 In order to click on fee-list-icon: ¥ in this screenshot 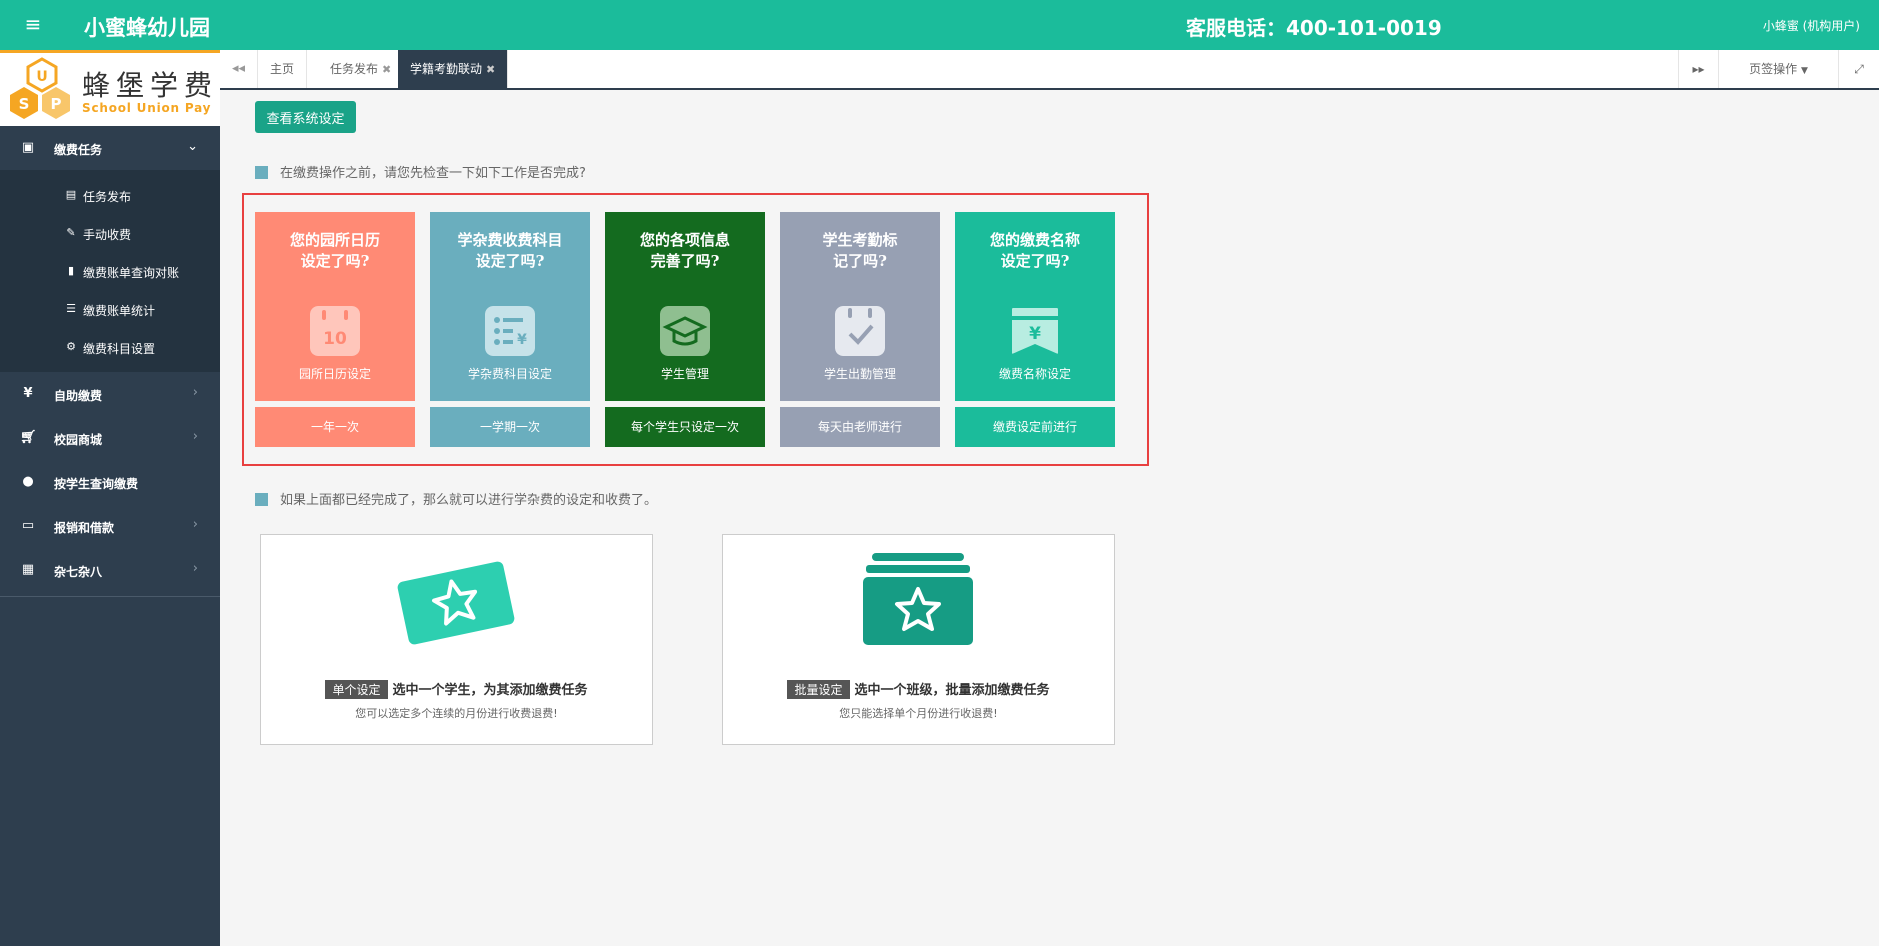, I will do `click(510, 331)`.